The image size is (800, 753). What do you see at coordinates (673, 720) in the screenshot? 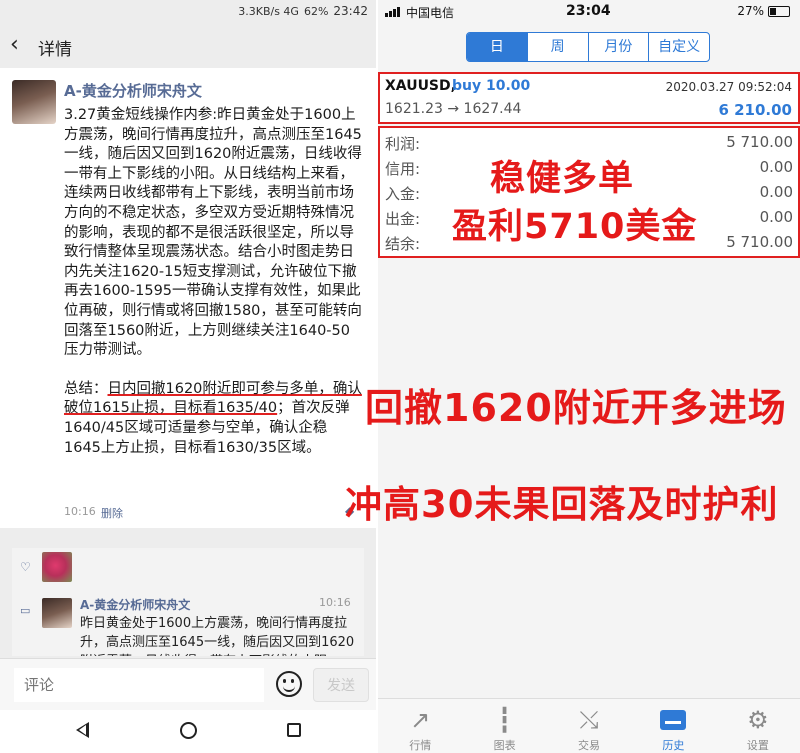
I see `history-inbox-icon` at bounding box center [673, 720].